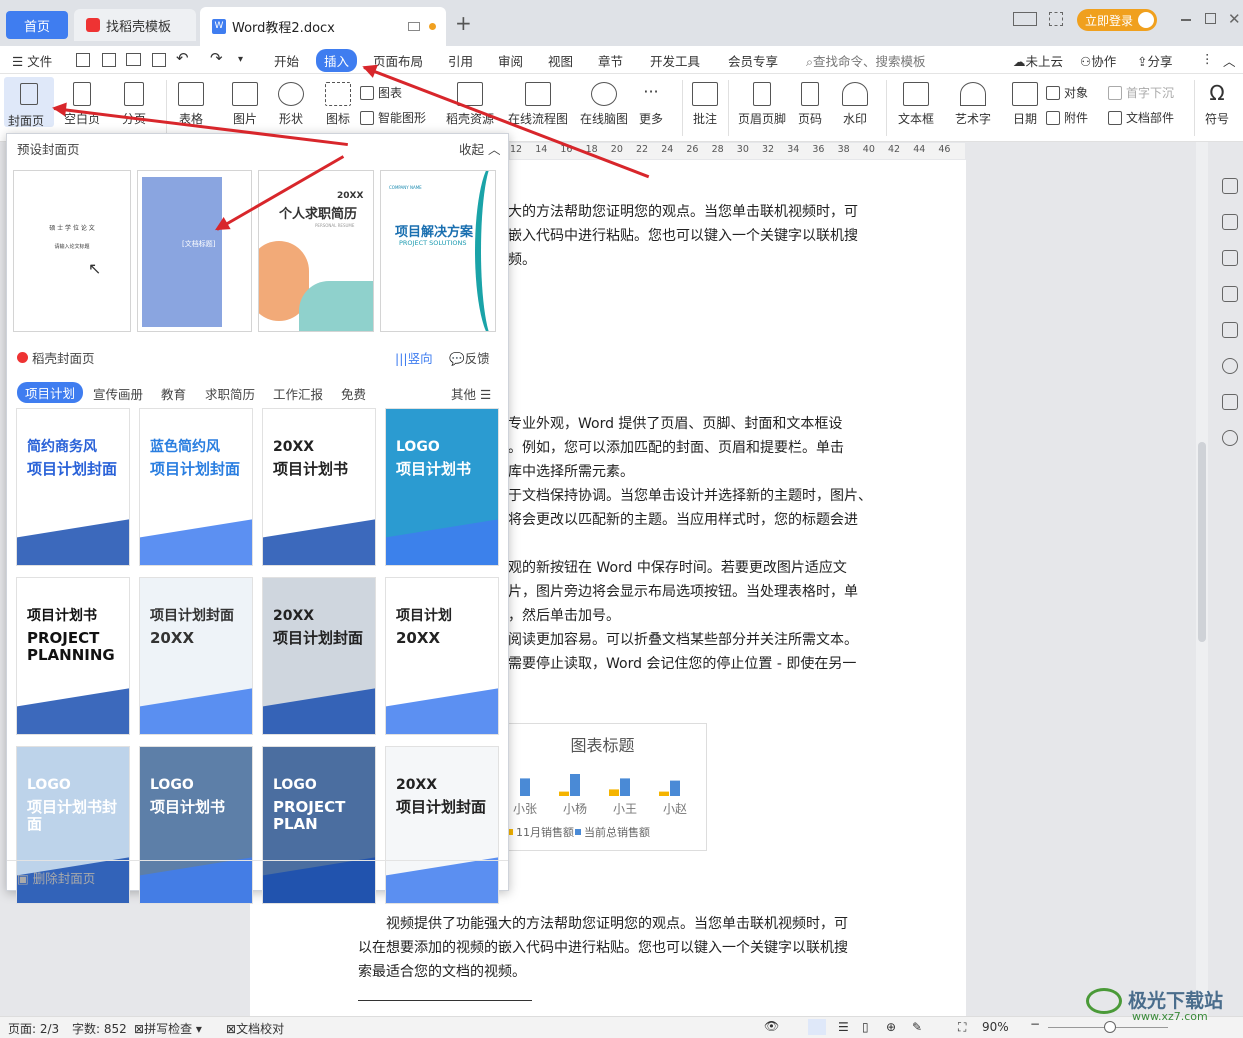  What do you see at coordinates (753, 60) in the screenshot?
I see `menu-member: 会员专享` at bounding box center [753, 60].